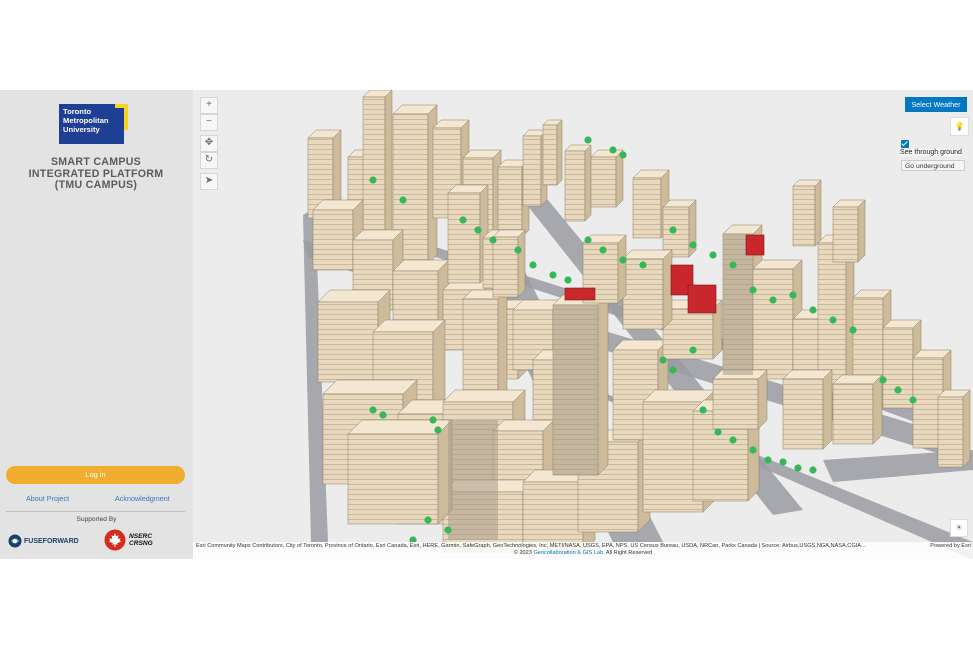 The image size is (973, 650). I want to click on copyright-prefix: © 2023, so click(522, 553).